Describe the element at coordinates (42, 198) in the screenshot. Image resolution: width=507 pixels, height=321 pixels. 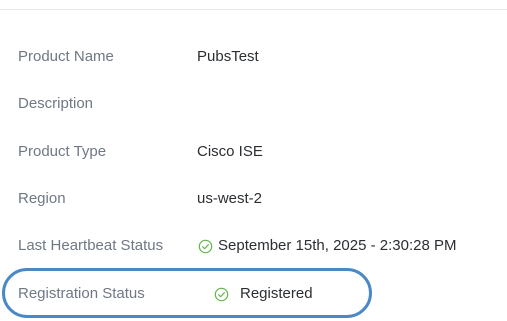
I see `region-label: Region` at that location.